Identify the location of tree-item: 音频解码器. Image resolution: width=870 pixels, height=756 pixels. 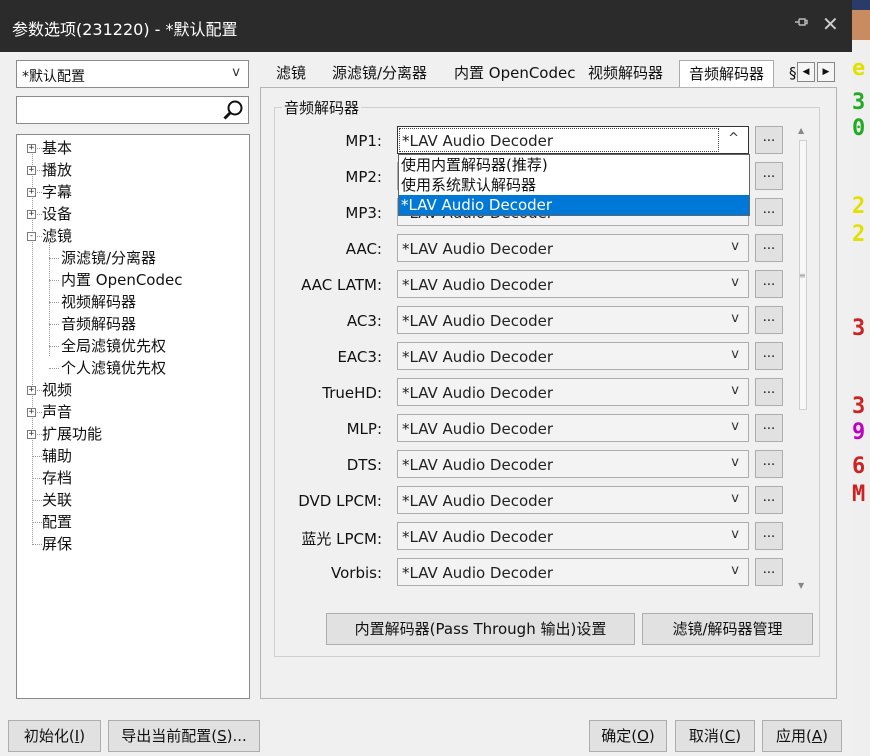
(98, 324).